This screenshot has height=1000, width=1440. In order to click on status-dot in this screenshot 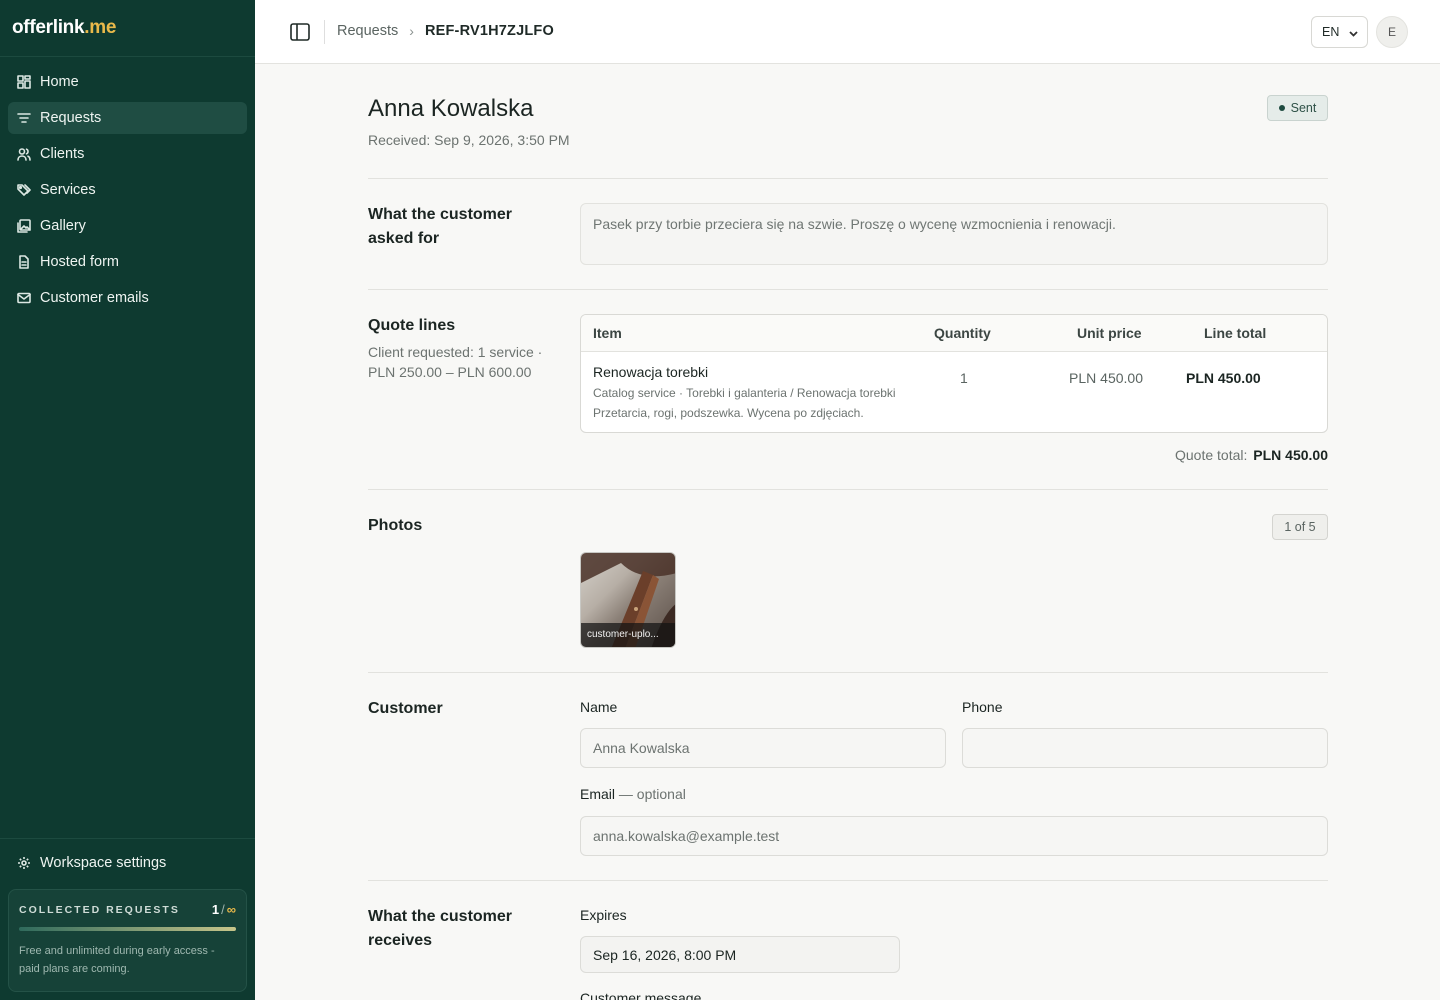, I will do `click(1281, 108)`.